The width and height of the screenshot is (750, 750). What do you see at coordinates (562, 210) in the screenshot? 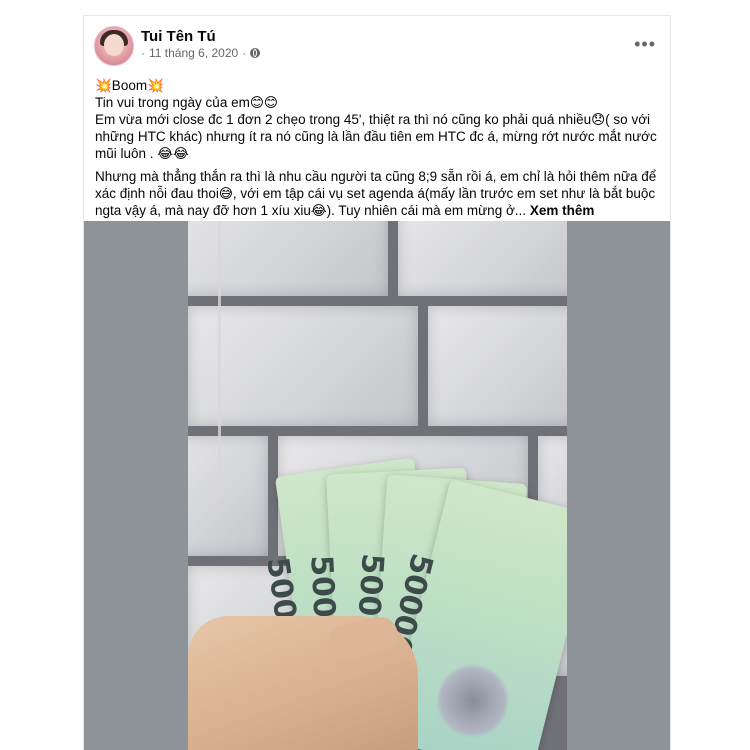
I see `see-more-link: Xem thêm` at bounding box center [562, 210].